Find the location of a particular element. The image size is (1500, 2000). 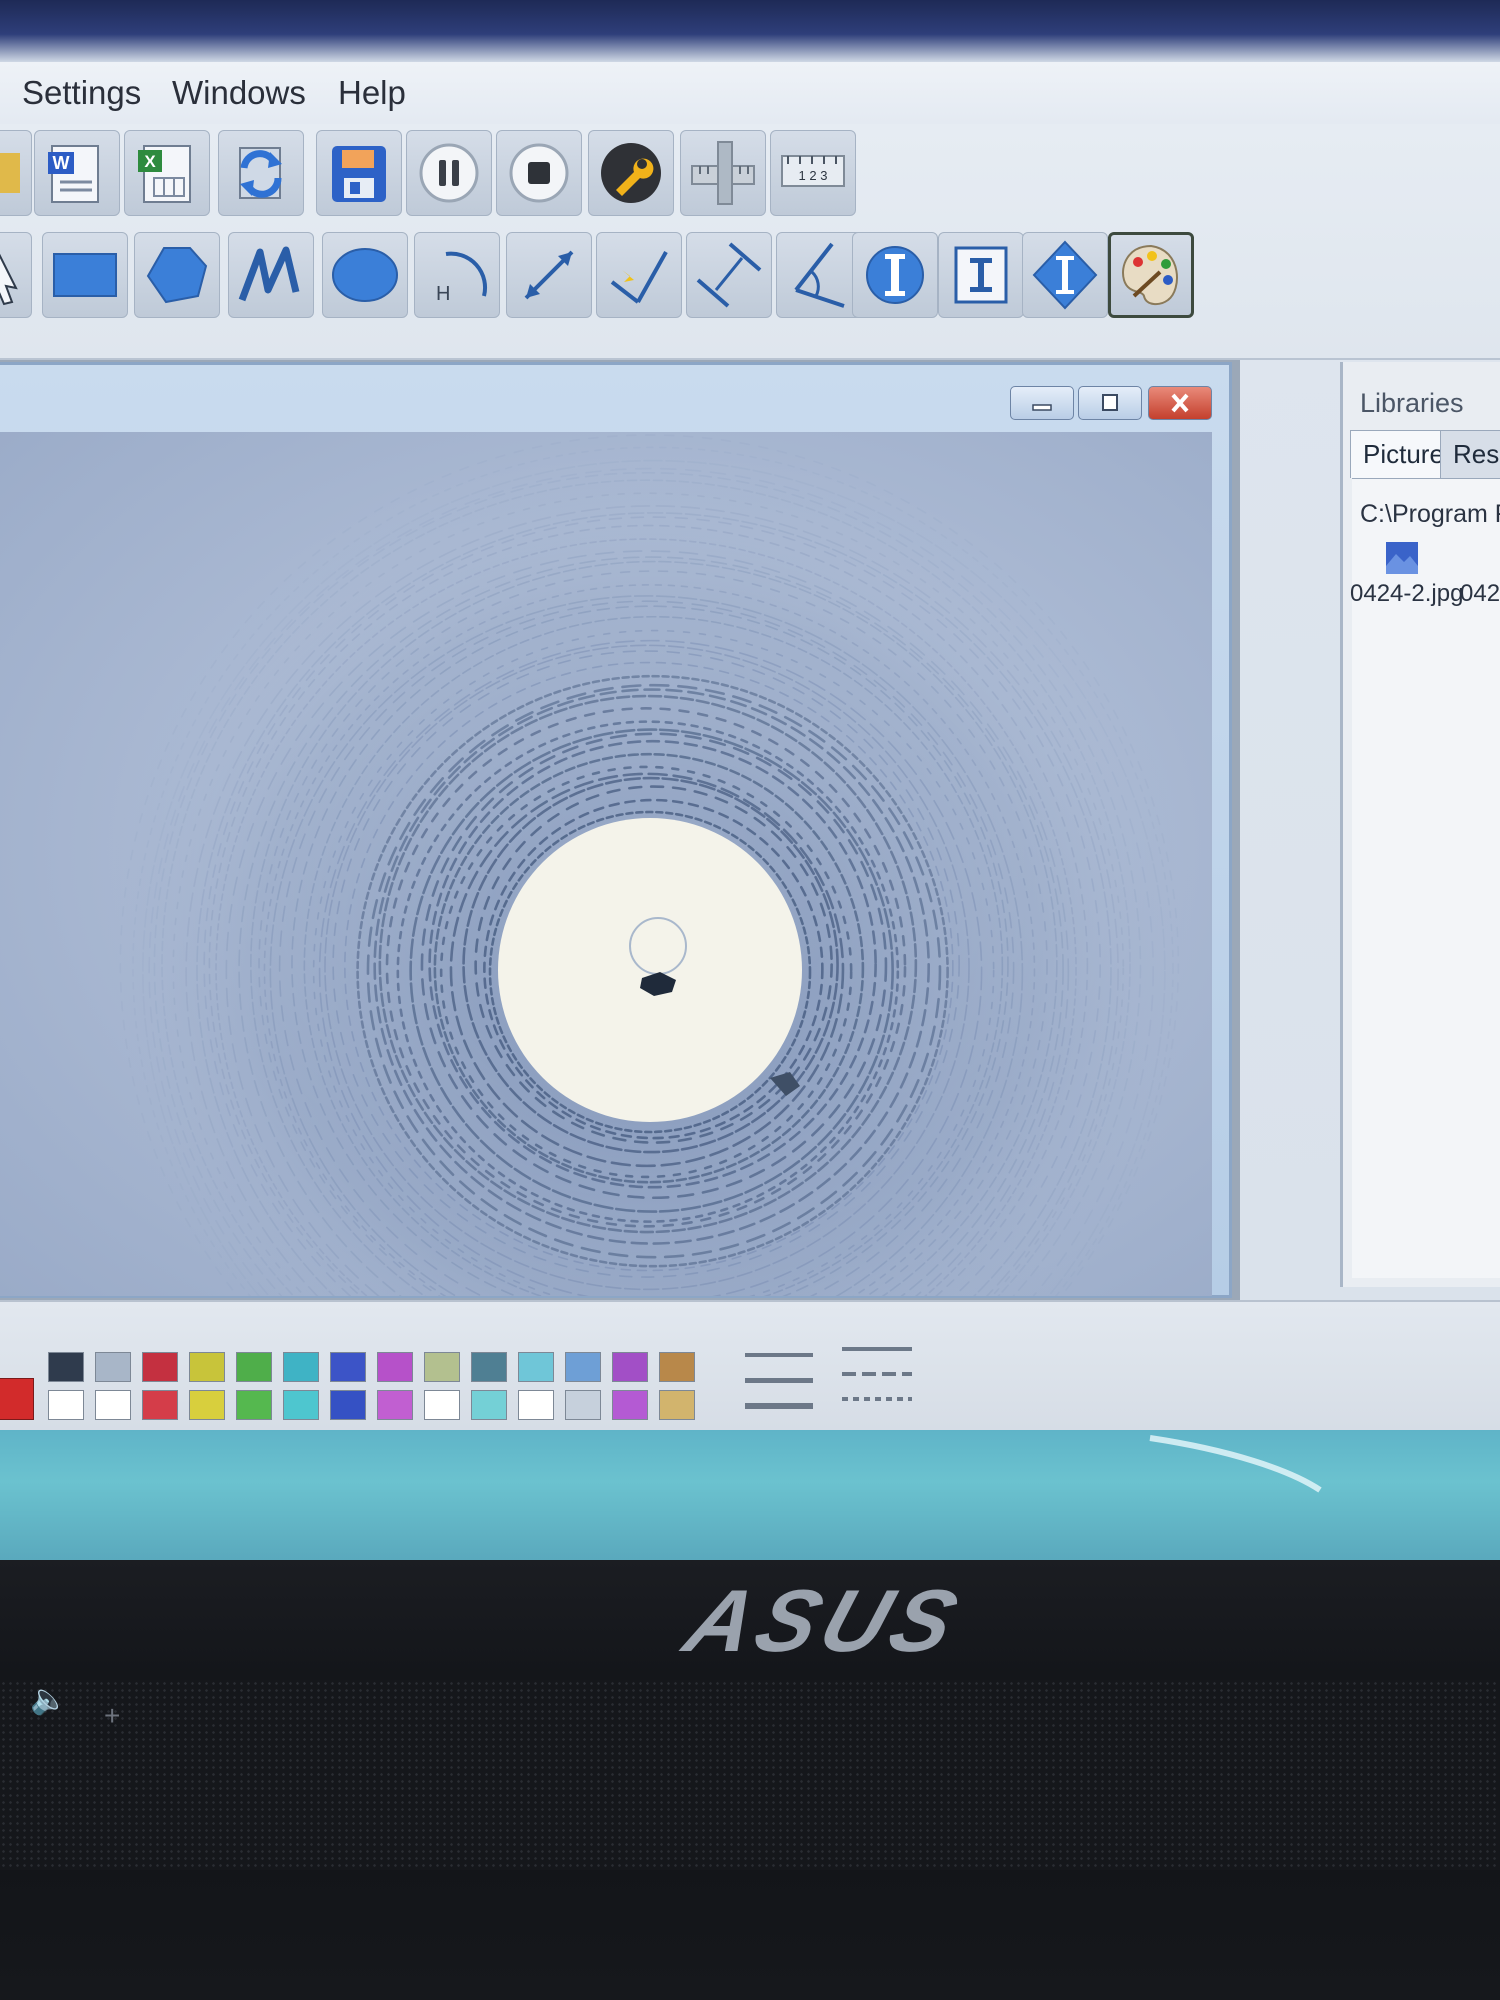

settings-button is located at coordinates (631, 173).